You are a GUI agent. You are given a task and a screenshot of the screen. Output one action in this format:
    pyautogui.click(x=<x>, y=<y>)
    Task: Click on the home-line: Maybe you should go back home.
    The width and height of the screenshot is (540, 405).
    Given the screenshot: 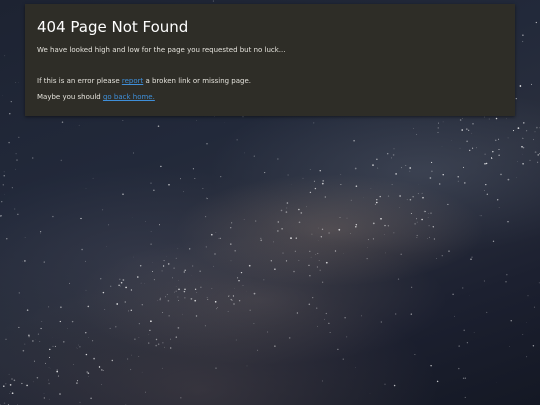 What is the action you would take?
    pyautogui.click(x=270, y=97)
    